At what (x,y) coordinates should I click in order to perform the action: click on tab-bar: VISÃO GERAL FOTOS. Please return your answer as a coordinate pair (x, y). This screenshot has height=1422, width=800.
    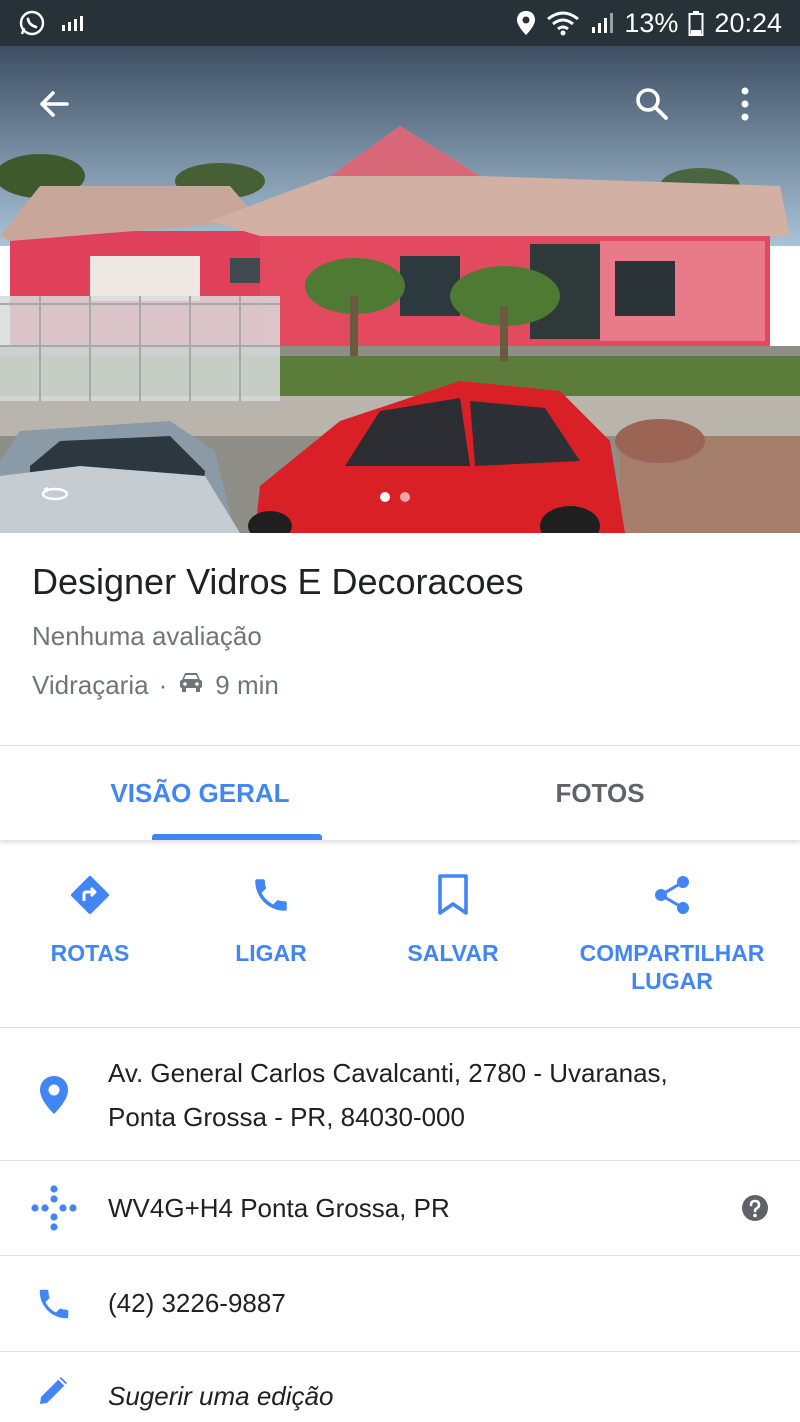
    Looking at the image, I should click on (400, 792).